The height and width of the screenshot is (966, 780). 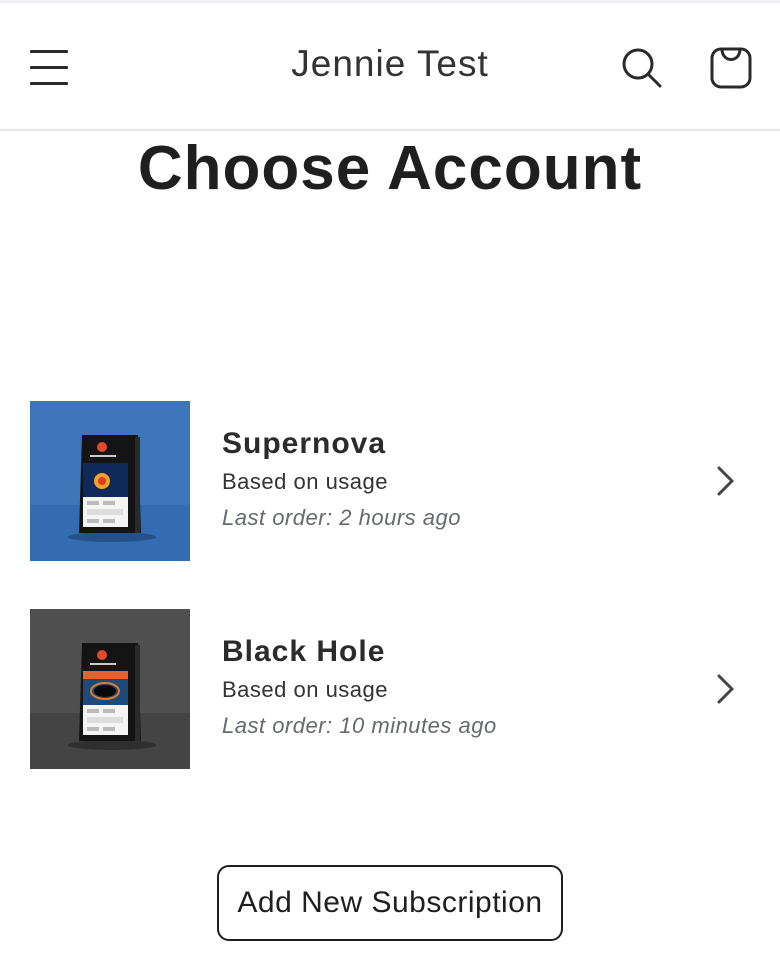 I want to click on search-button, so click(x=642, y=69).